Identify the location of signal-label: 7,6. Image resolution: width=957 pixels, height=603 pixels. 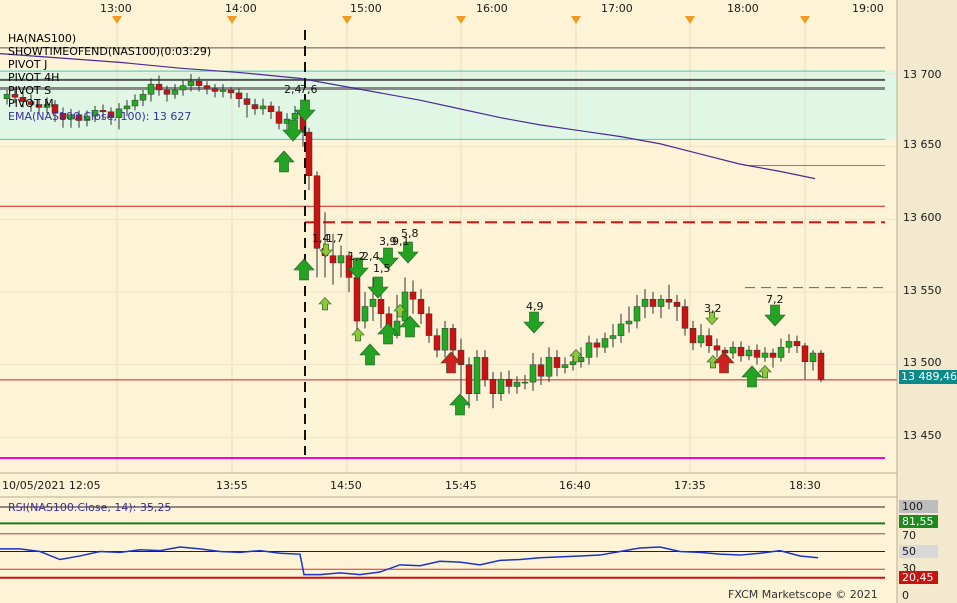
(309, 89).